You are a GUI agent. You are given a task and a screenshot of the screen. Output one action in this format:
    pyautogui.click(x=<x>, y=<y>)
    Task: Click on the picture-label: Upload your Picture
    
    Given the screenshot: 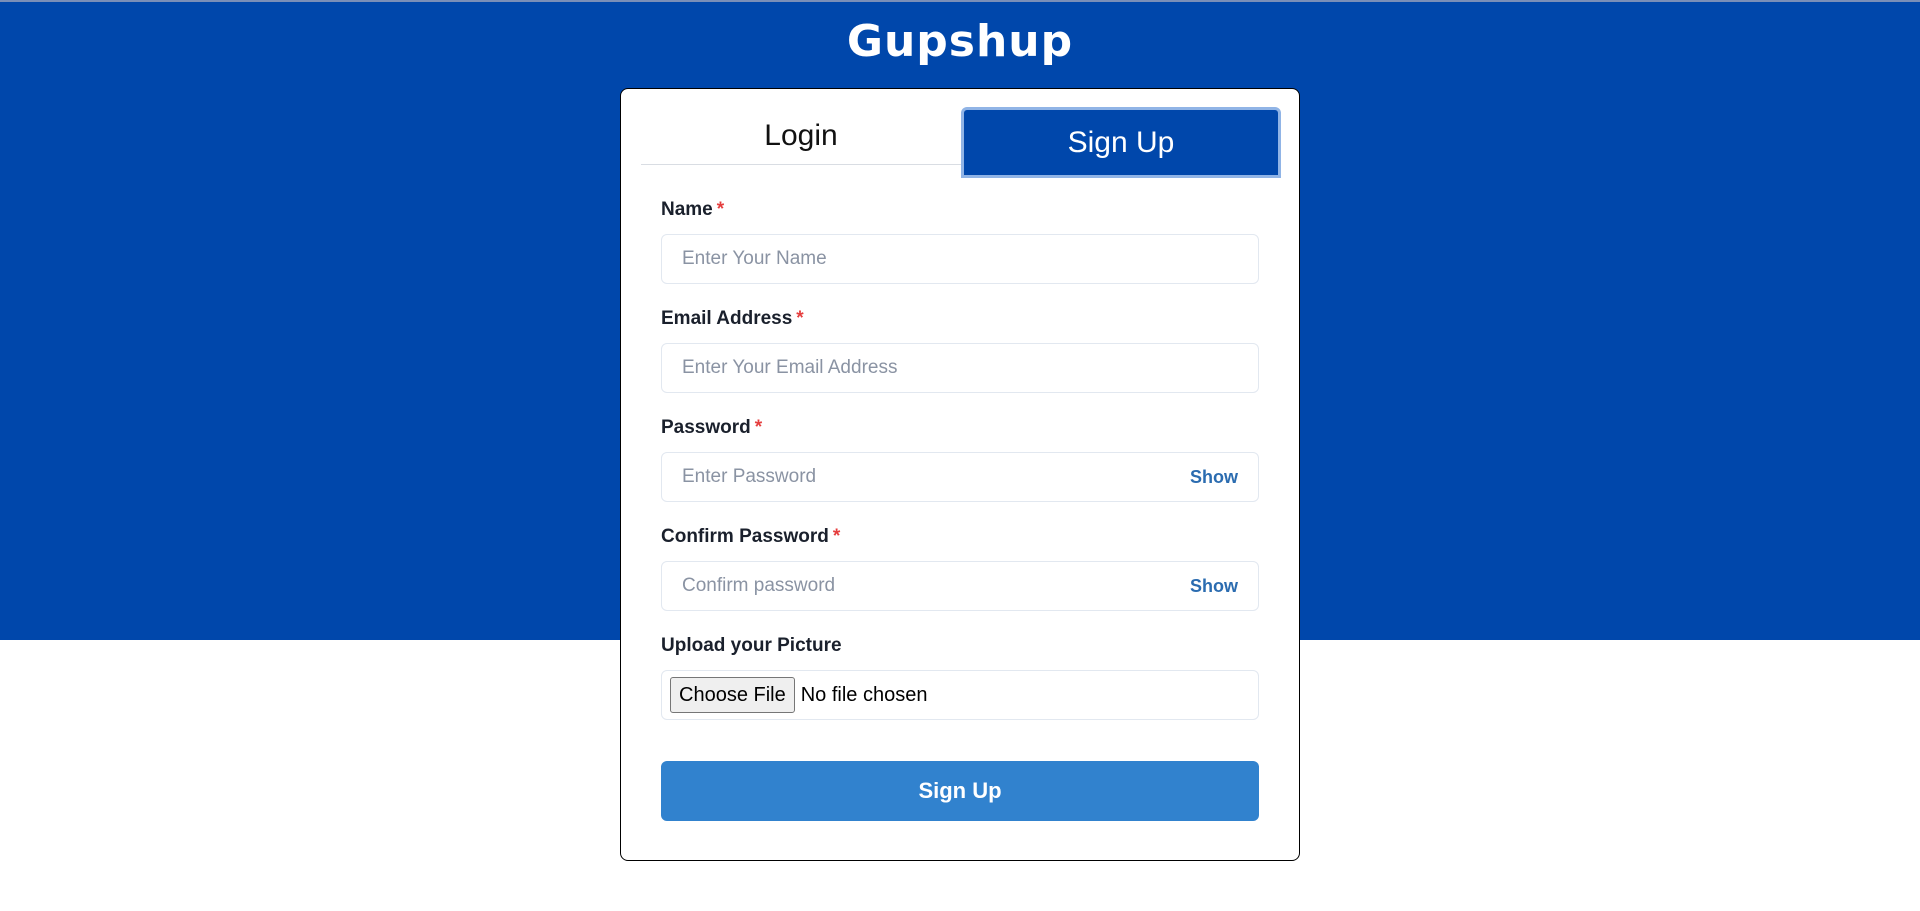 What is the action you would take?
    pyautogui.click(x=751, y=645)
    